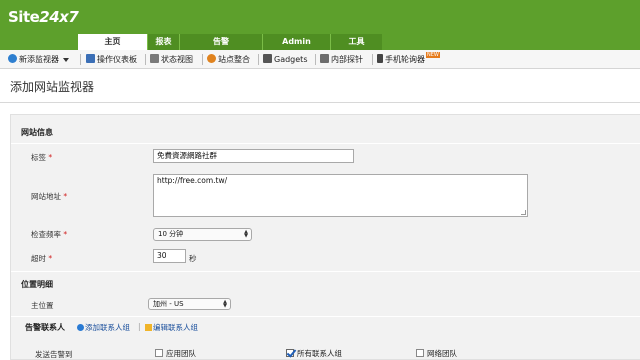  Describe the element at coordinates (37, 132) in the screenshot. I see `section-site-info: 网站信息` at that location.